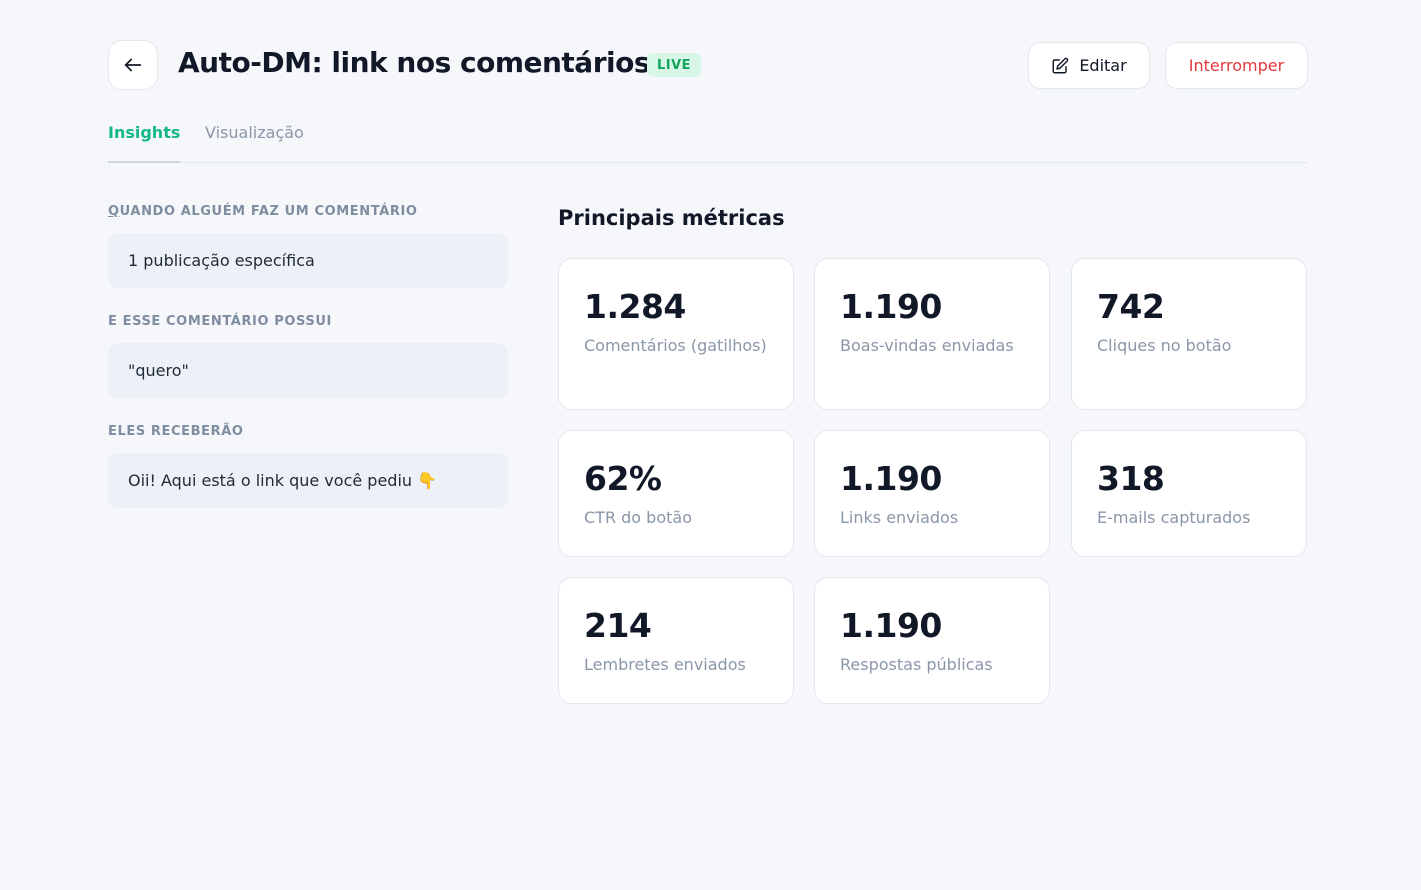 The height and width of the screenshot is (890, 1421). I want to click on metric-value: 214, so click(618, 625).